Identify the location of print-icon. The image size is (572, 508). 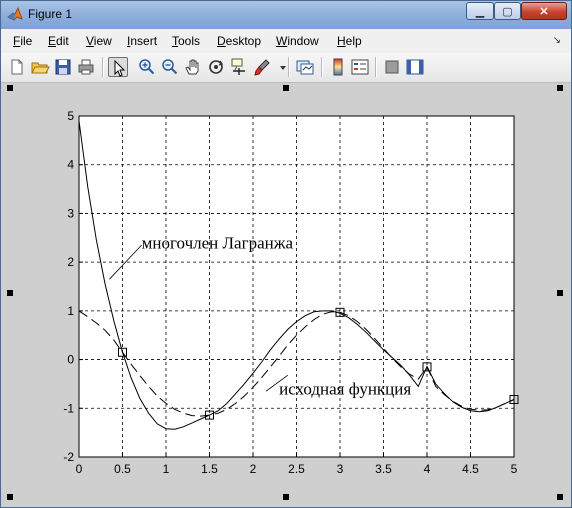
(86, 67).